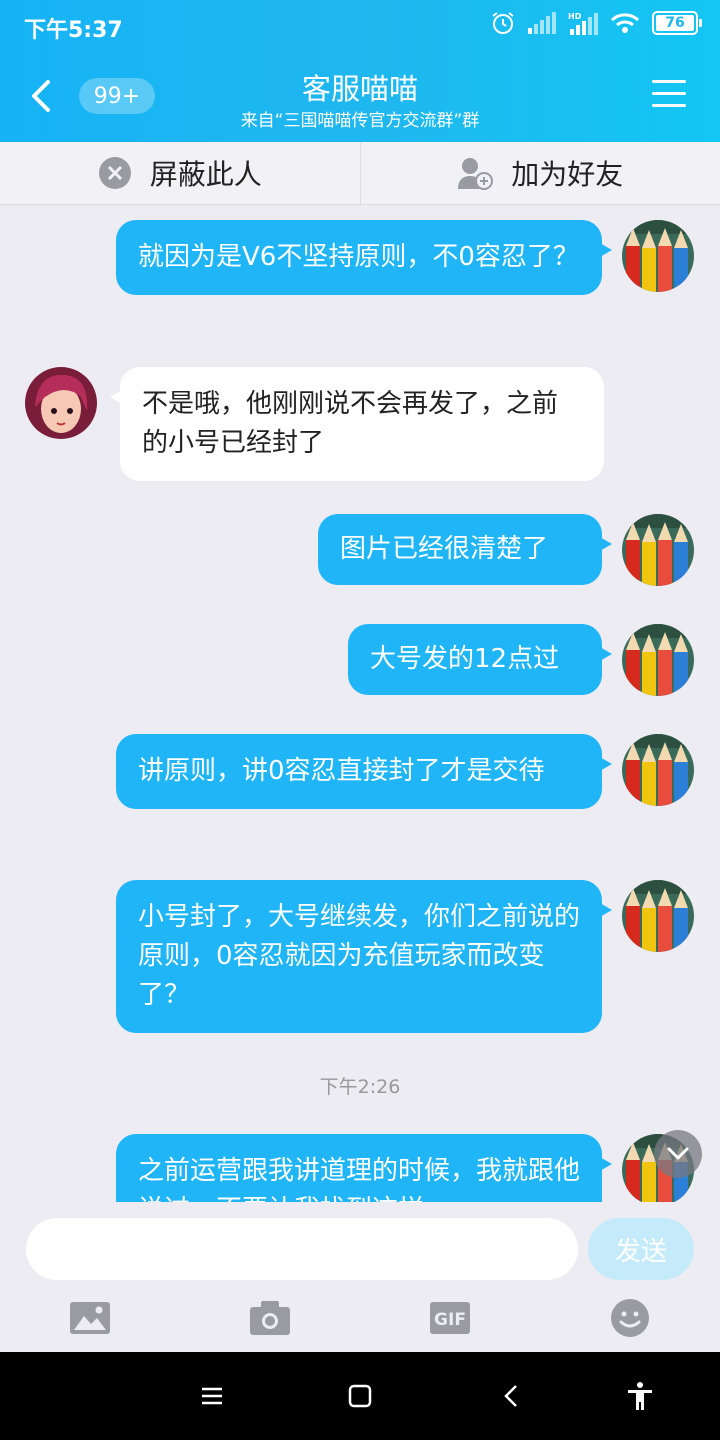 Image resolution: width=720 pixels, height=1440 pixels. I want to click on recents-icon, so click(212, 1396).